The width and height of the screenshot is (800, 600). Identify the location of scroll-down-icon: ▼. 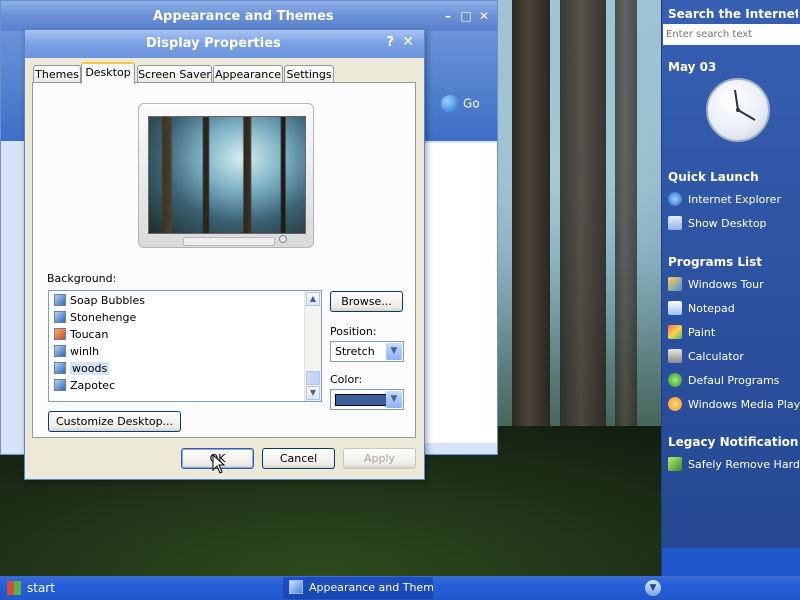
(313, 393).